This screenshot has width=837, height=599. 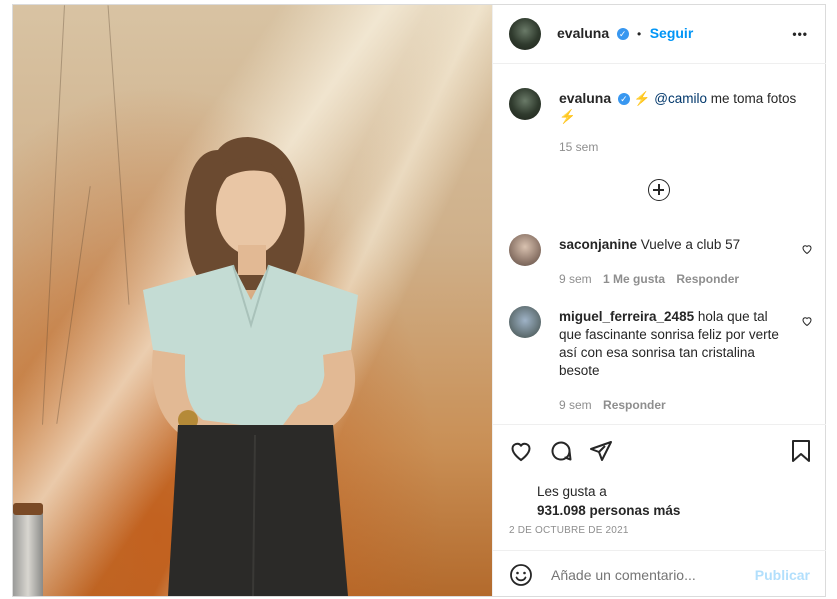 What do you see at coordinates (525, 104) in the screenshot?
I see `caption-avatar` at bounding box center [525, 104].